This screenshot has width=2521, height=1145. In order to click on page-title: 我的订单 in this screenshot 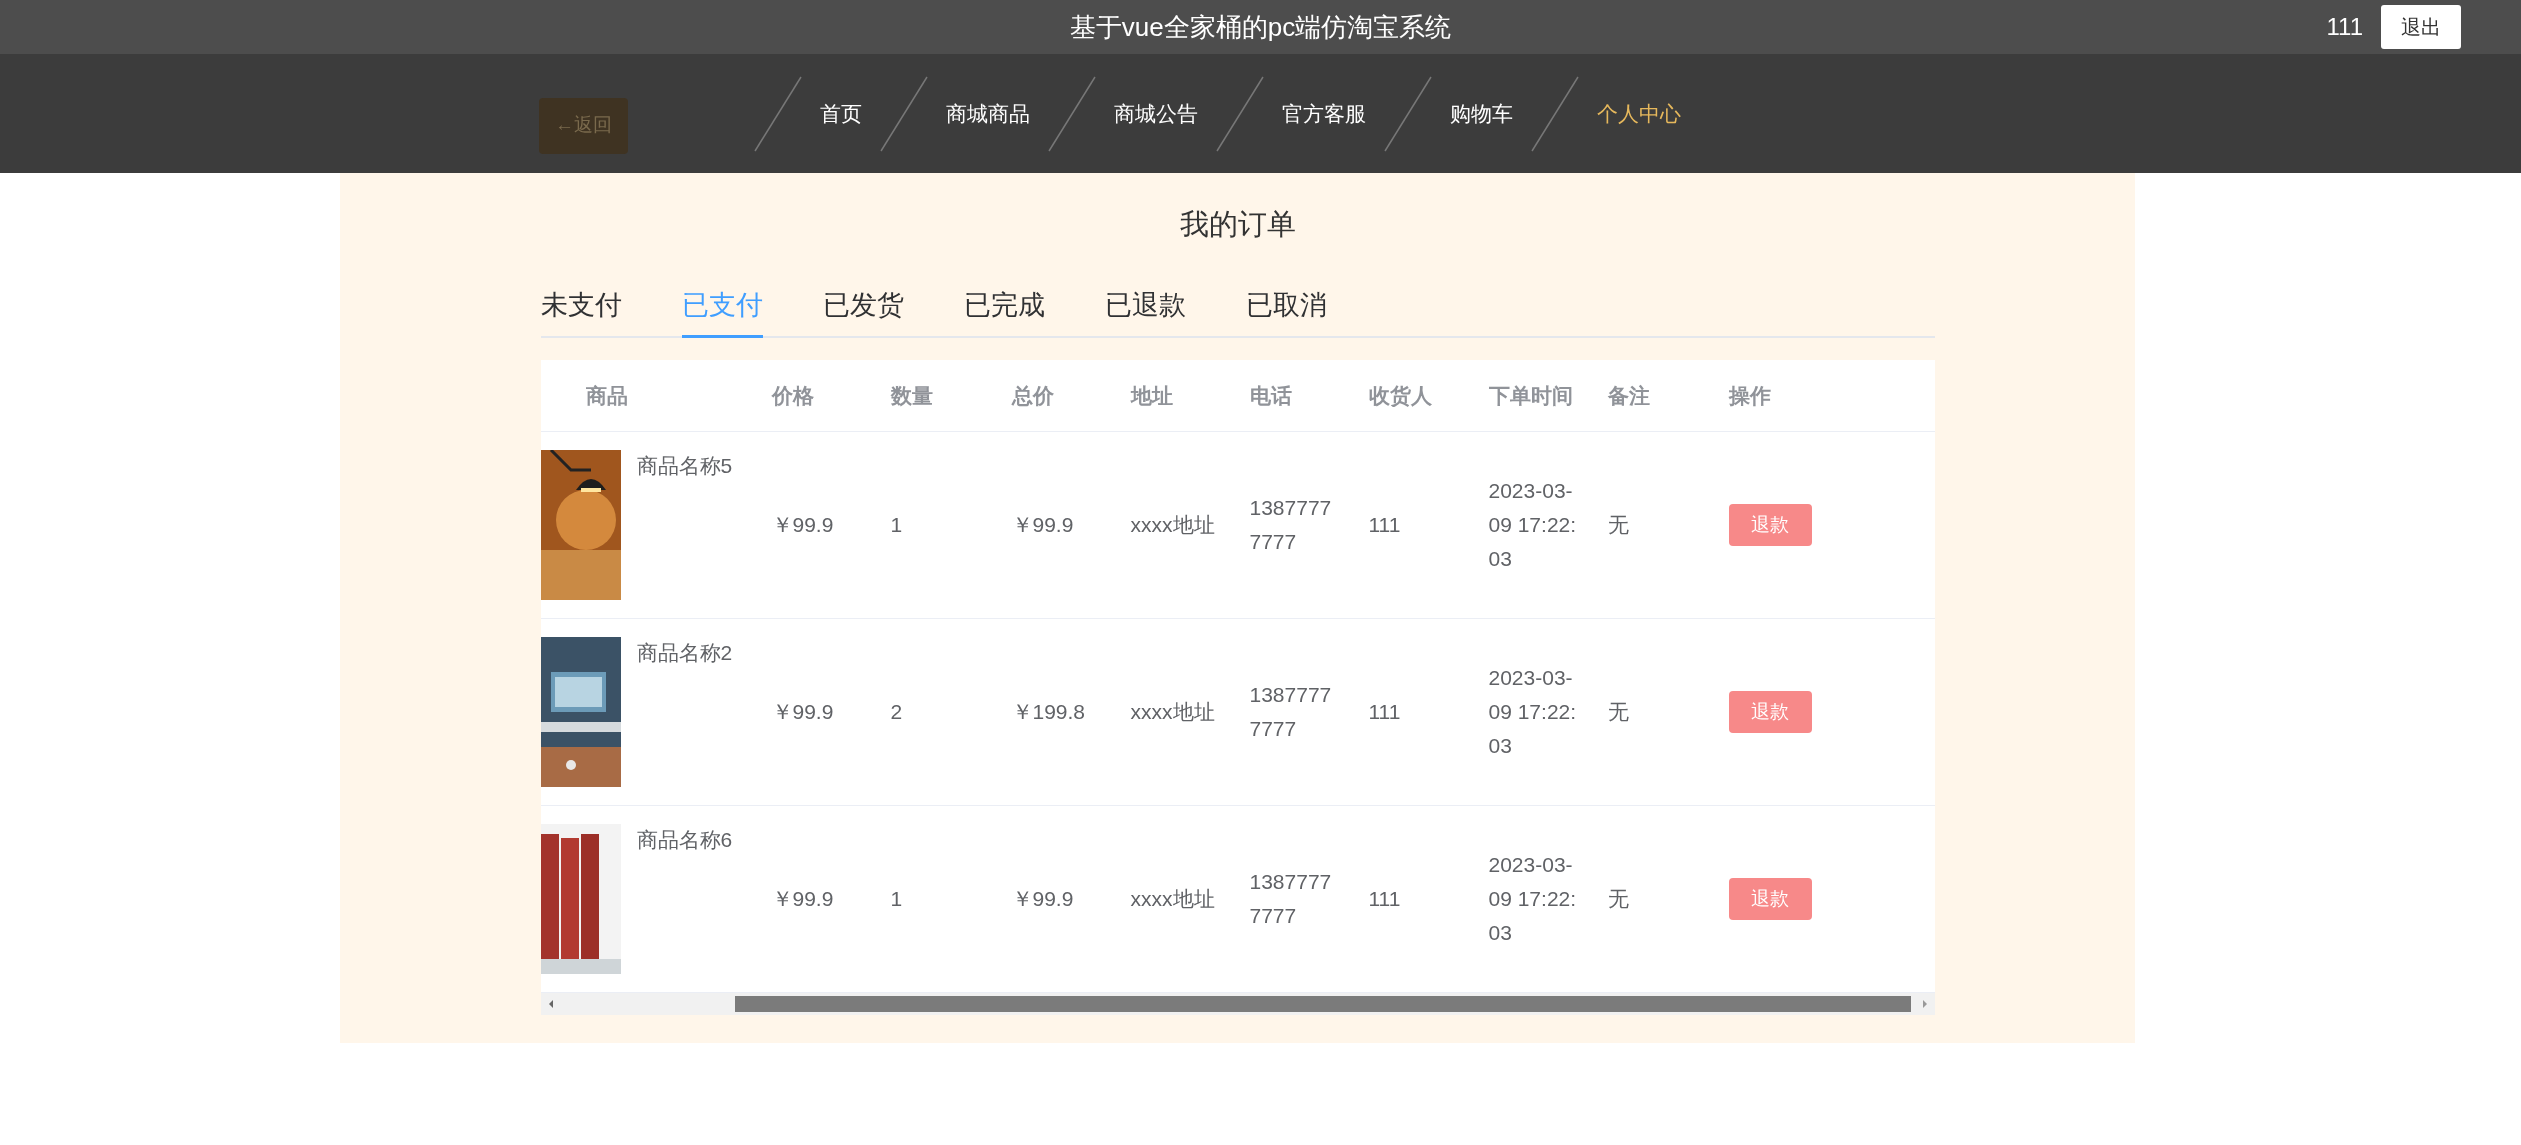, I will do `click(1237, 224)`.